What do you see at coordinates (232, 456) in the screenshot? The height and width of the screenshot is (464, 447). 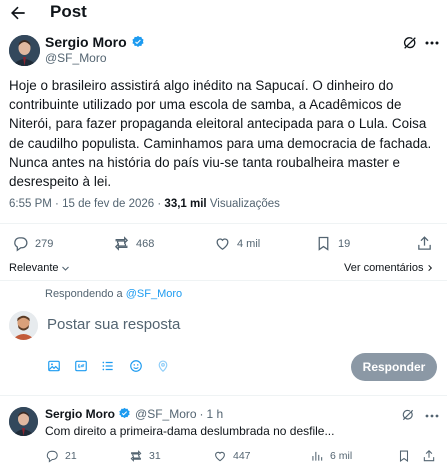 I see `reply-like-action: 447` at bounding box center [232, 456].